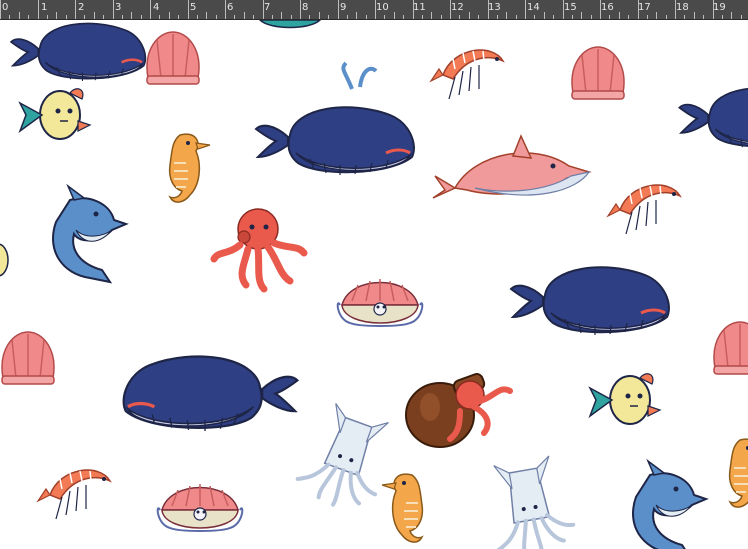 This screenshot has height=549, width=748. Describe the element at coordinates (644, 209) in the screenshot. I see `creature-shrimp-right` at that location.